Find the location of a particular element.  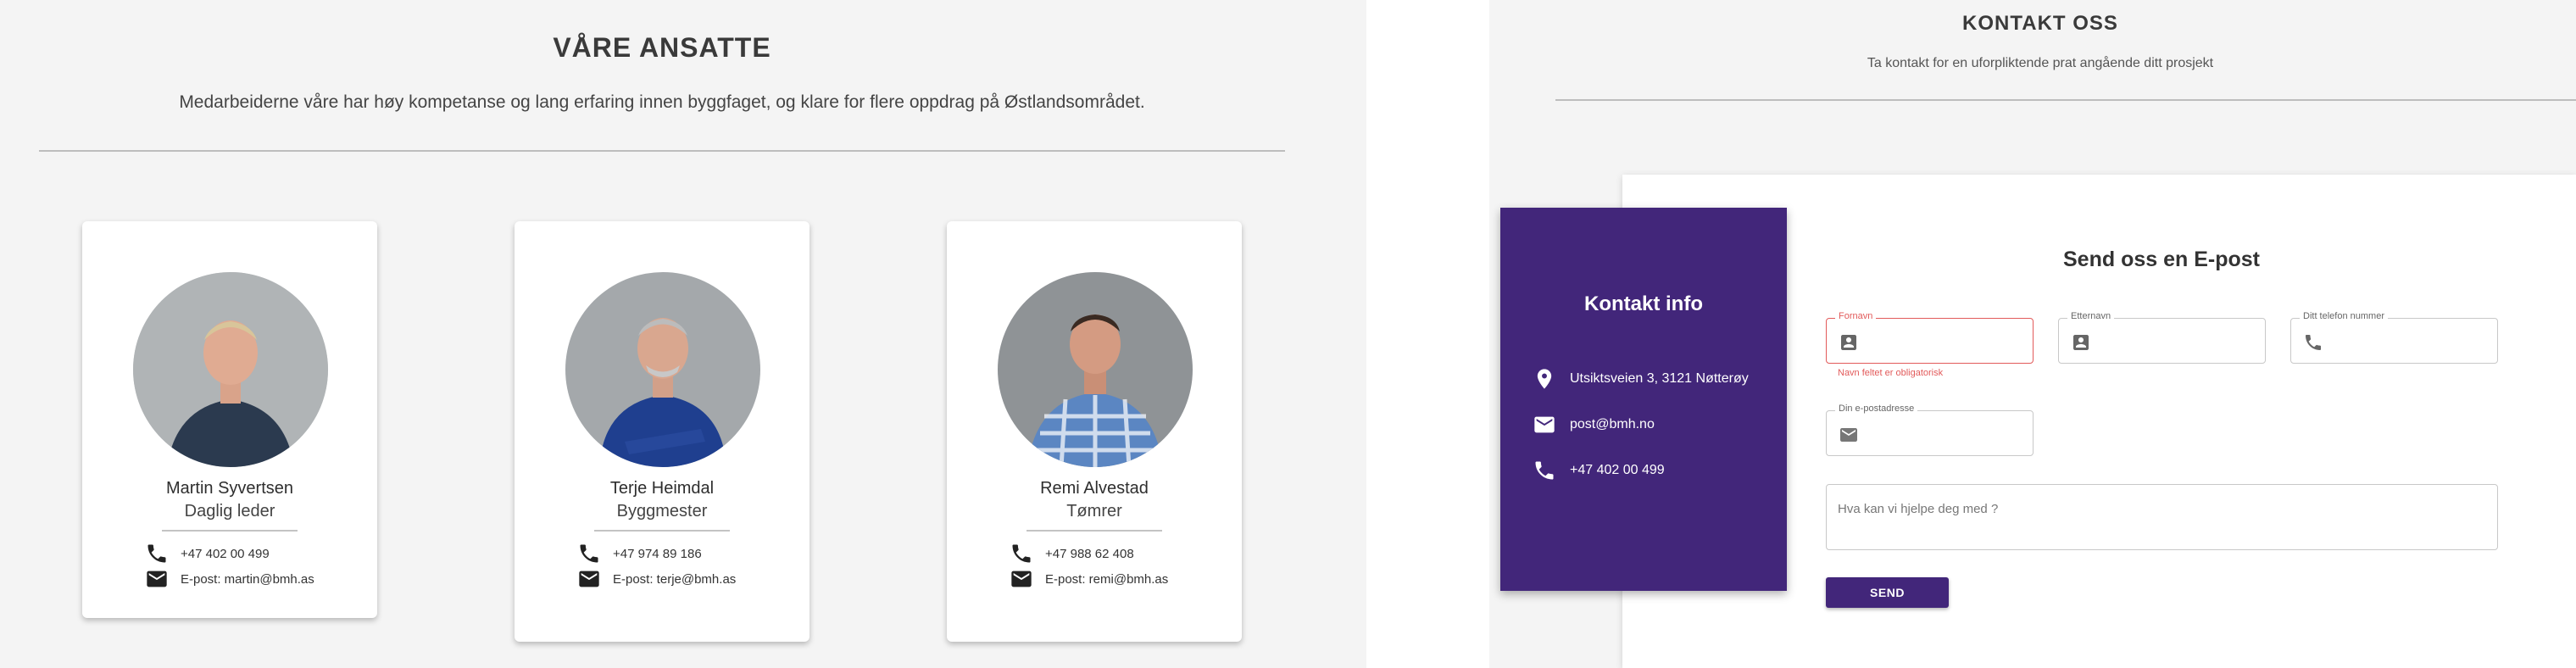

message-textarea: Hva kan vi hjelpe deg med ? is located at coordinates (2162, 517).